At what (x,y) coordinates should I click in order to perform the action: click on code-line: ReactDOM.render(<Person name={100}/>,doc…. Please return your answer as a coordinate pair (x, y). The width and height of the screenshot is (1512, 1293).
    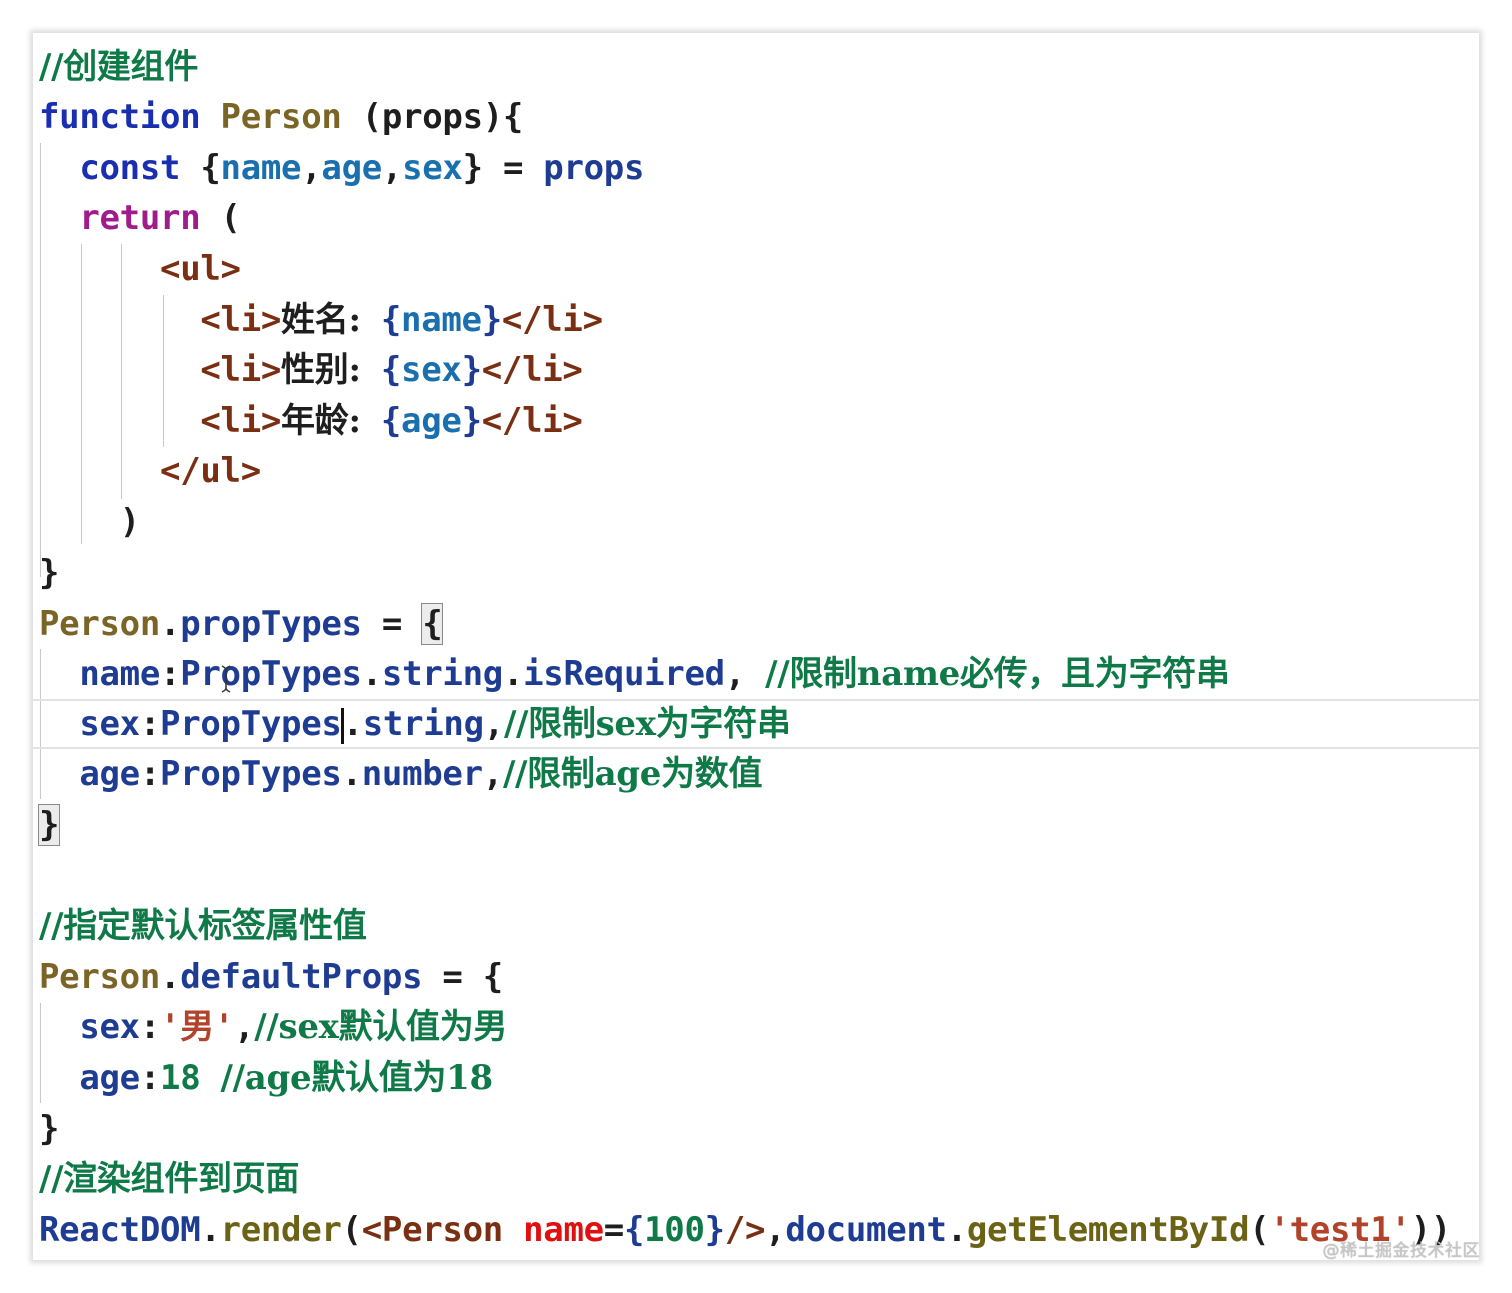
    Looking at the image, I should click on (756, 1230).